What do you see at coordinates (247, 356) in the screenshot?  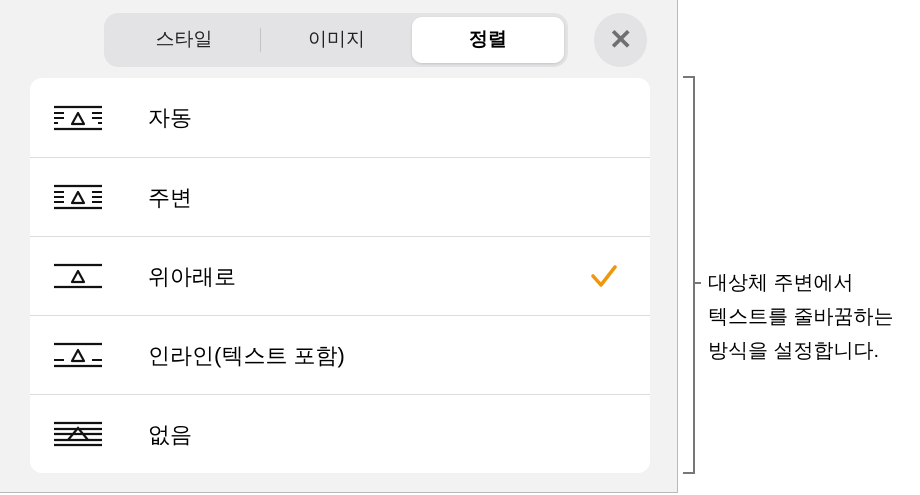 I see `option-label: 인라인(텍스트 포함)` at bounding box center [247, 356].